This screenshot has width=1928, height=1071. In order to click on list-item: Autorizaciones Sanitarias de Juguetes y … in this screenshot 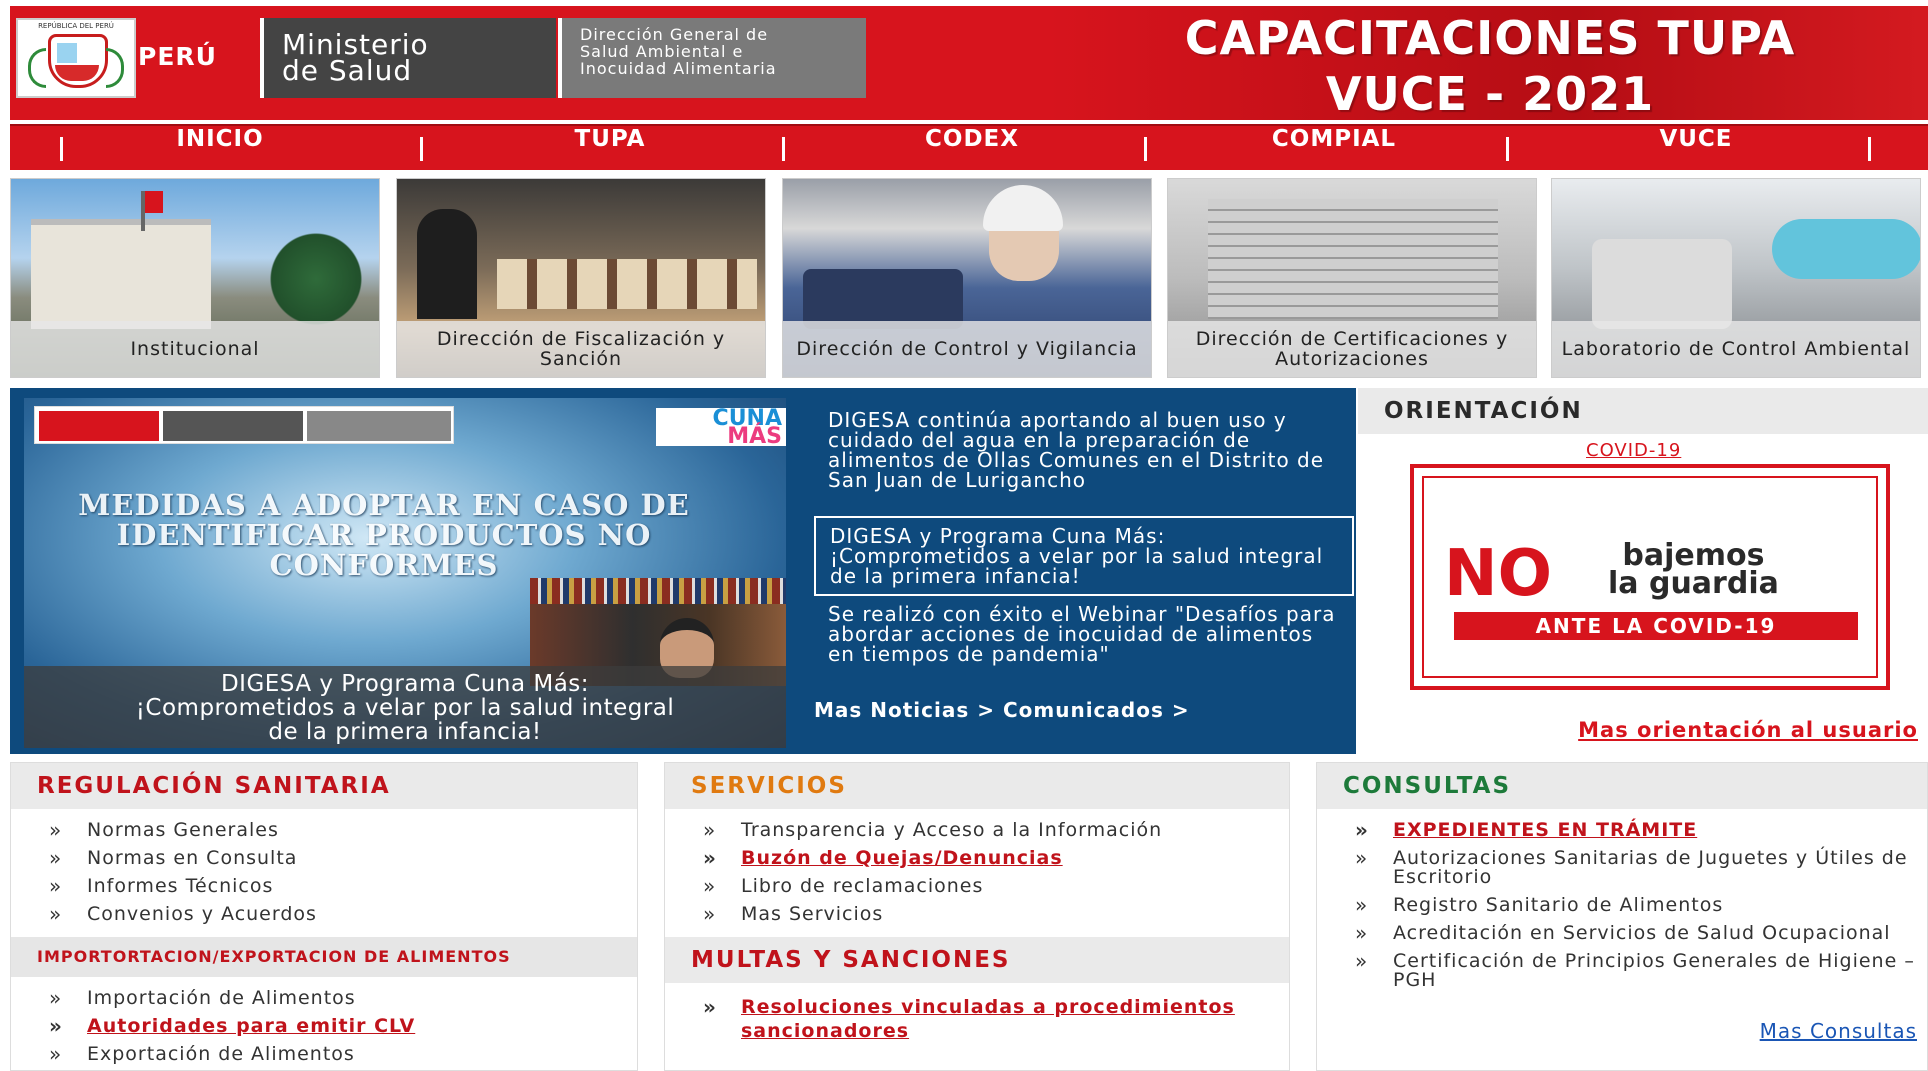, I will do `click(1622, 868)`.